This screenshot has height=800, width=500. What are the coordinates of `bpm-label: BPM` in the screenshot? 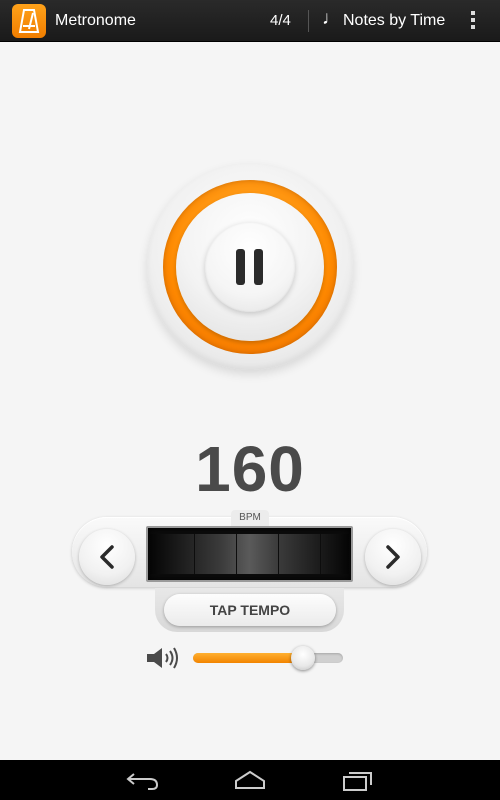 It's located at (250, 518).